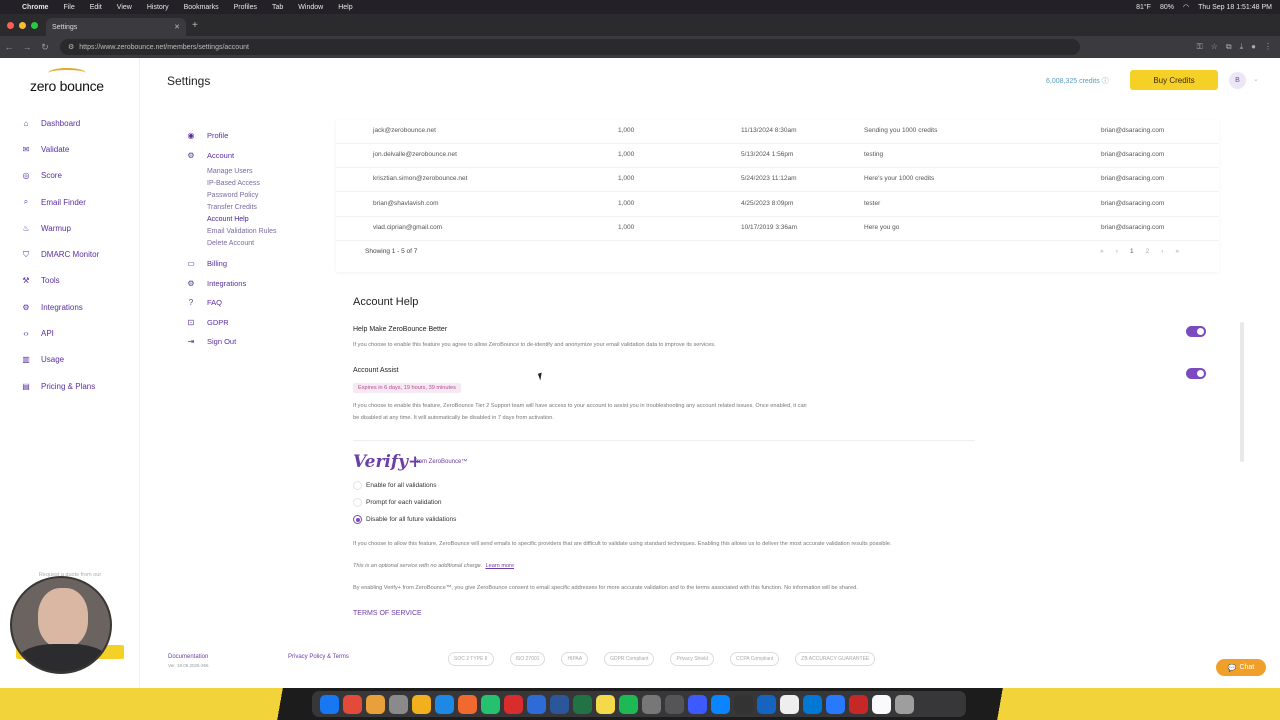 The height and width of the screenshot is (720, 1280). Describe the element at coordinates (96, 7) in the screenshot. I see `menu-edit: Edit` at that location.